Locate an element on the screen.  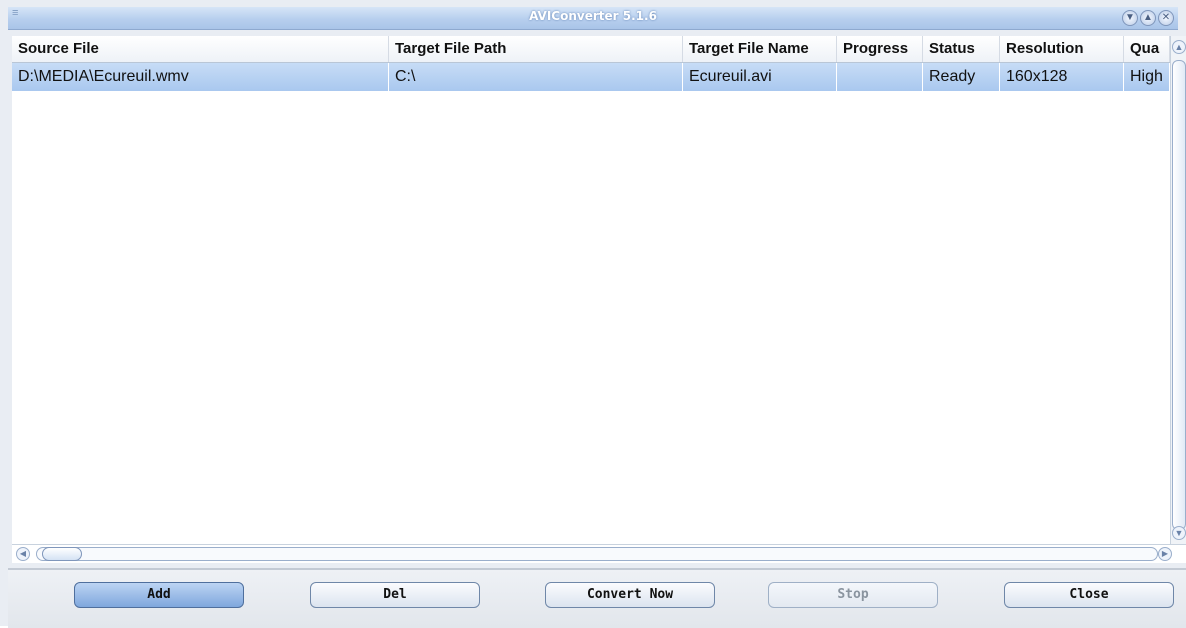
button-bar: Add Del Convert Now Stop Close is located at coordinates (597, 598).